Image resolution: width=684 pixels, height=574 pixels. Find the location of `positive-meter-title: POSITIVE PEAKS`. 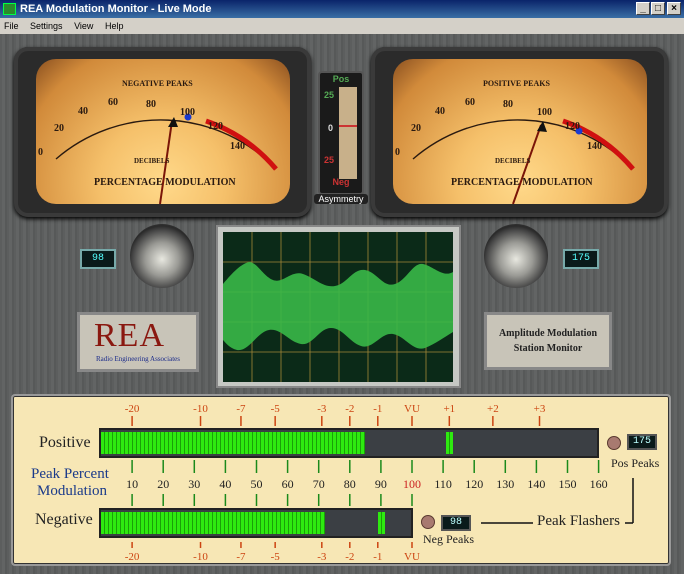

positive-meter-title: POSITIVE PEAKS is located at coordinates (516, 83).